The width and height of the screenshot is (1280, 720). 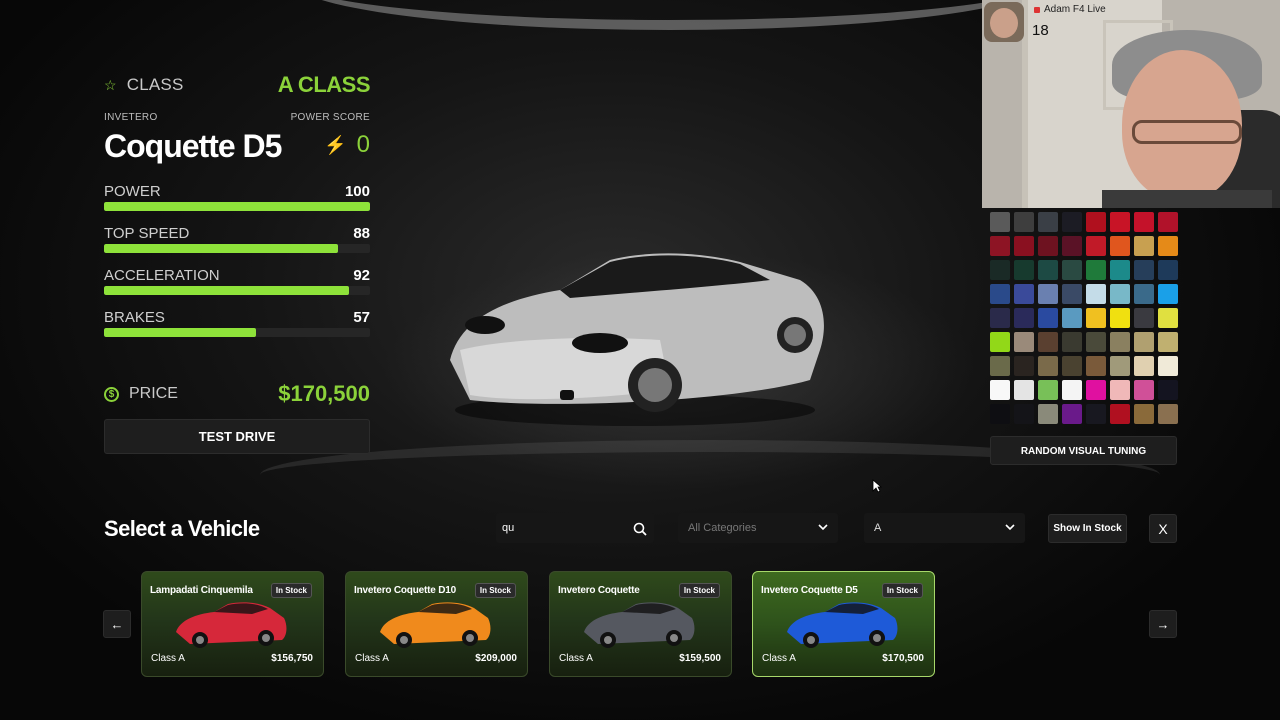 I want to click on search-box, so click(x=575, y=528).